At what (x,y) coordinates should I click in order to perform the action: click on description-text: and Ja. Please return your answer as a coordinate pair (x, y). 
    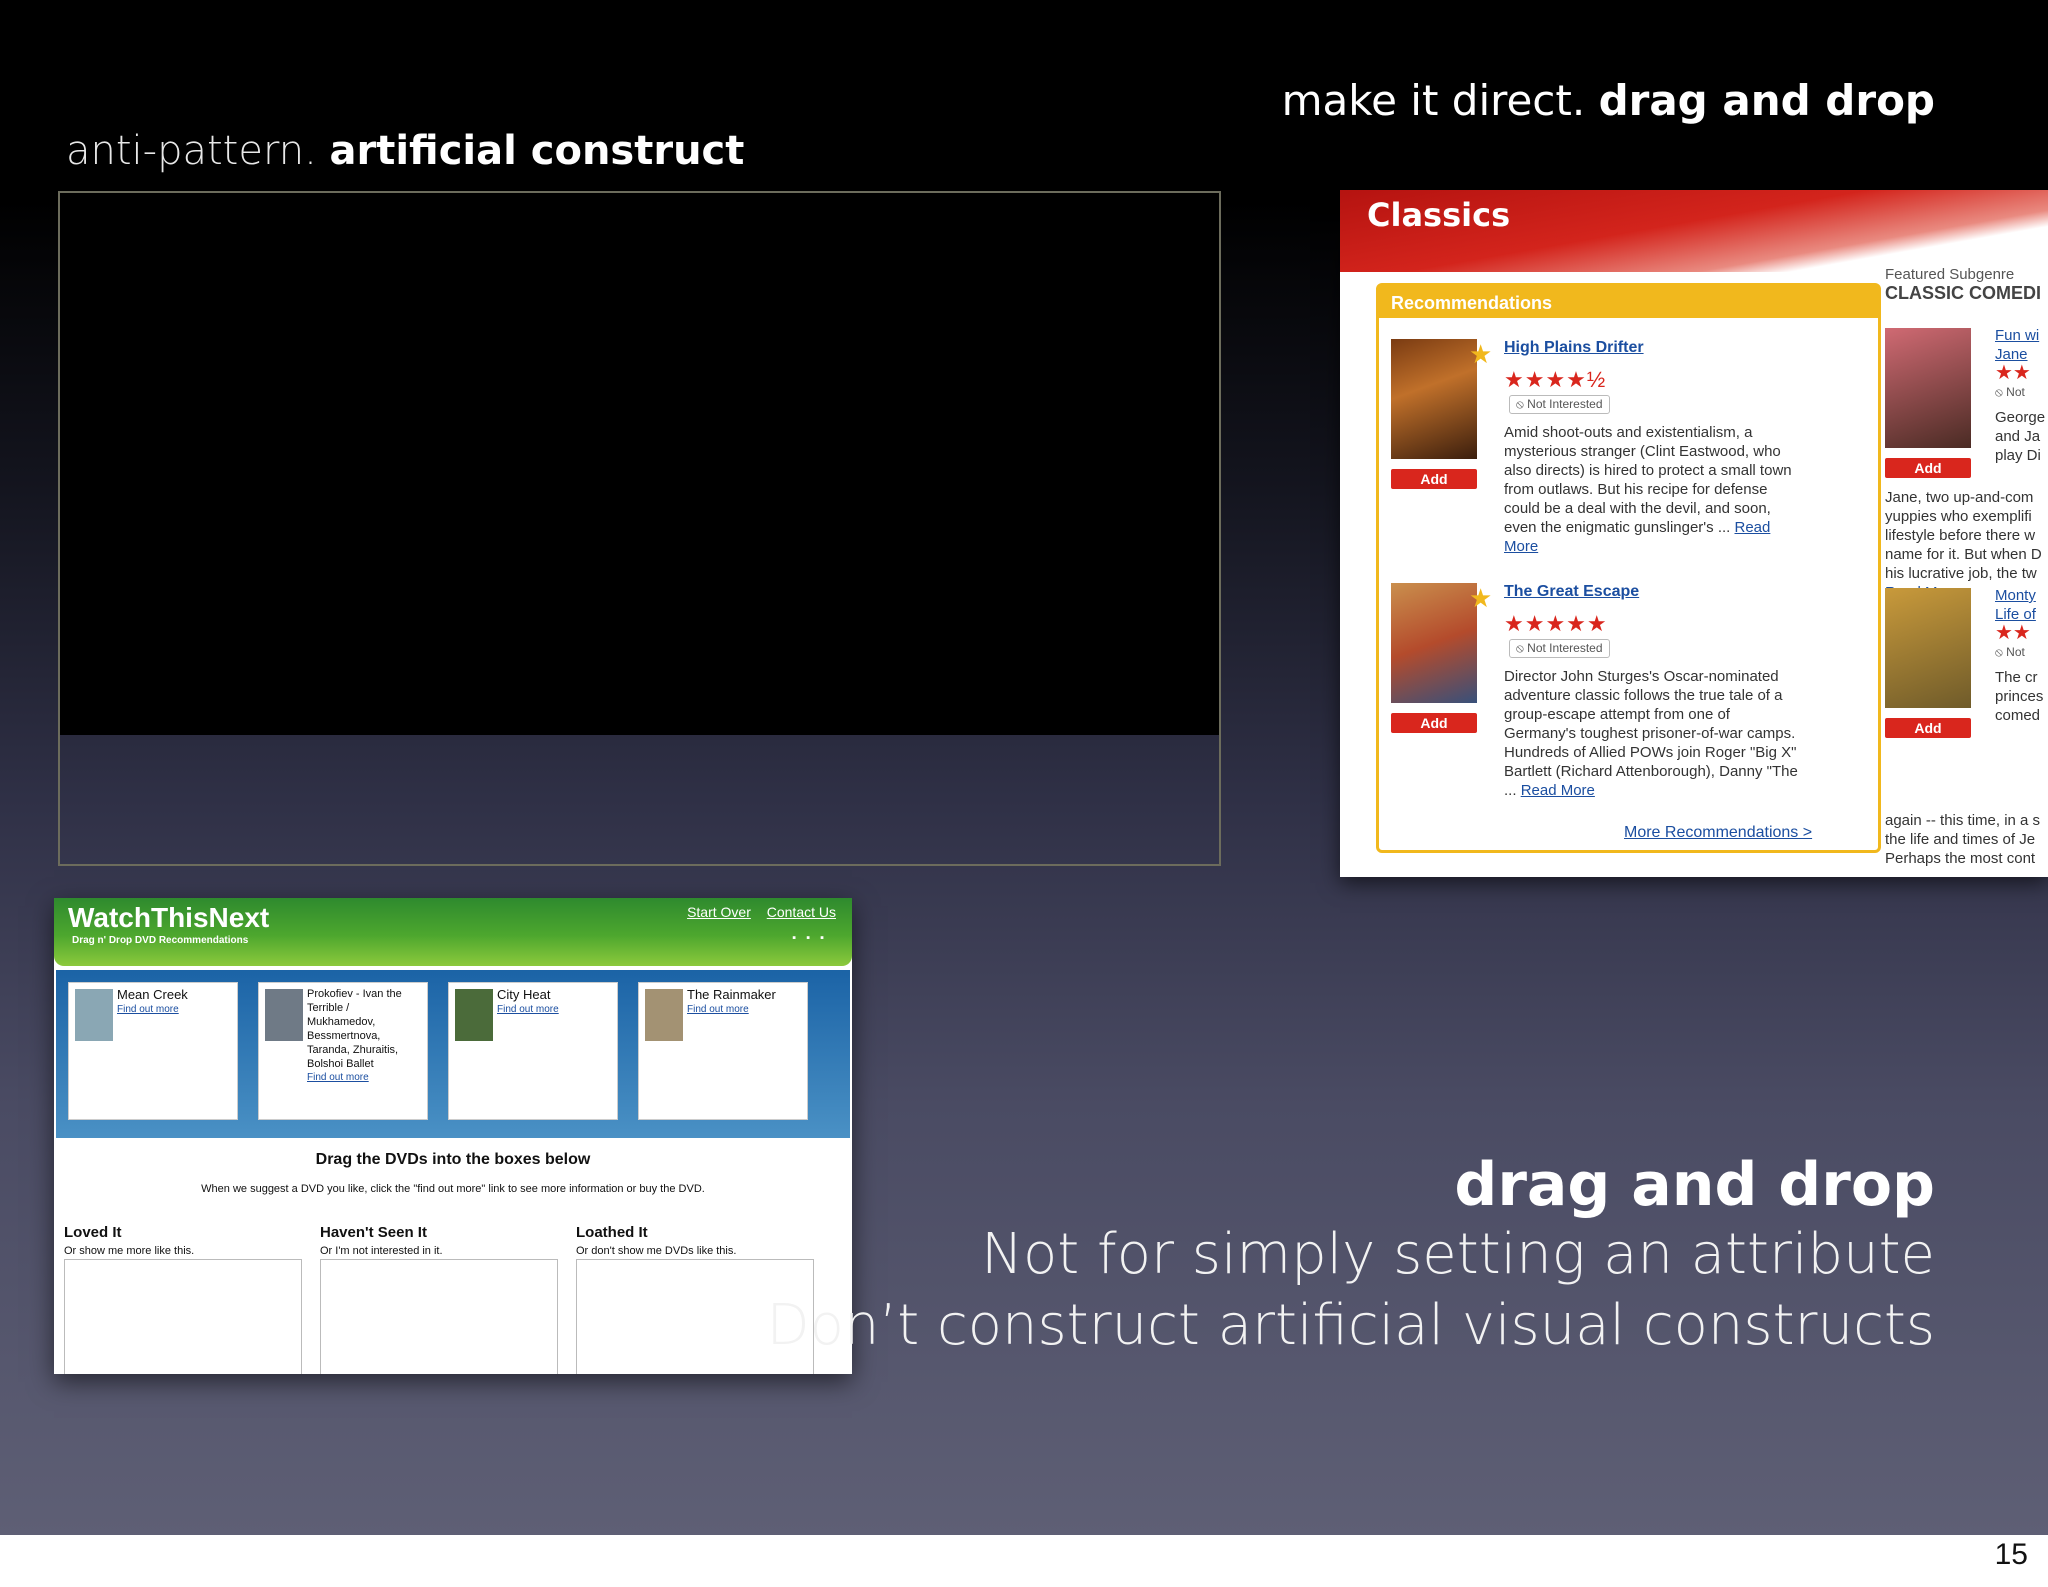
    Looking at the image, I should click on (2018, 436).